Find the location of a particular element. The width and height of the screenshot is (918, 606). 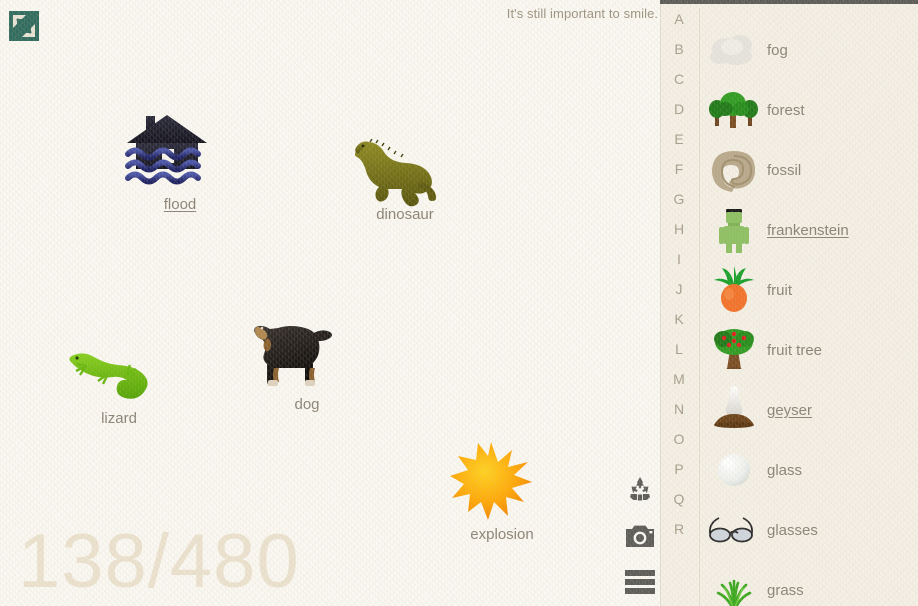

board-item-lizard: lizard is located at coordinates (119, 388).